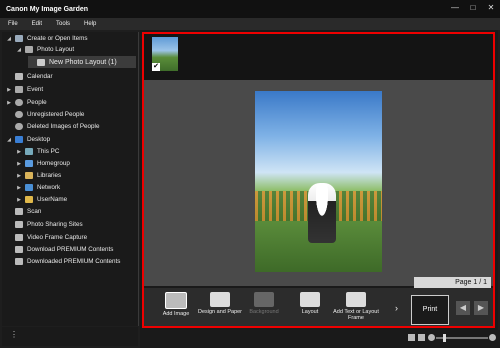 This screenshot has width=500, height=348. What do you see at coordinates (55, 224) in the screenshot?
I see `sidebar-item-label: Photo Sharing Sites` at bounding box center [55, 224].